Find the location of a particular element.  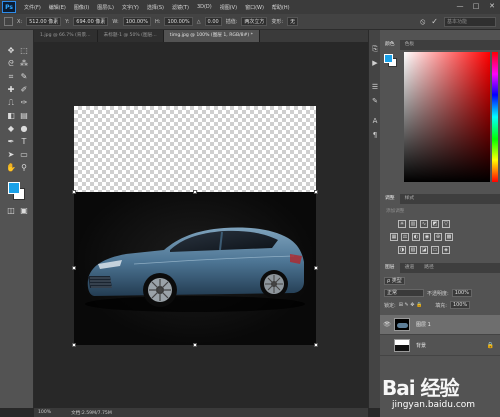

transform-handle-bottom-right is located at coordinates (316, 345).